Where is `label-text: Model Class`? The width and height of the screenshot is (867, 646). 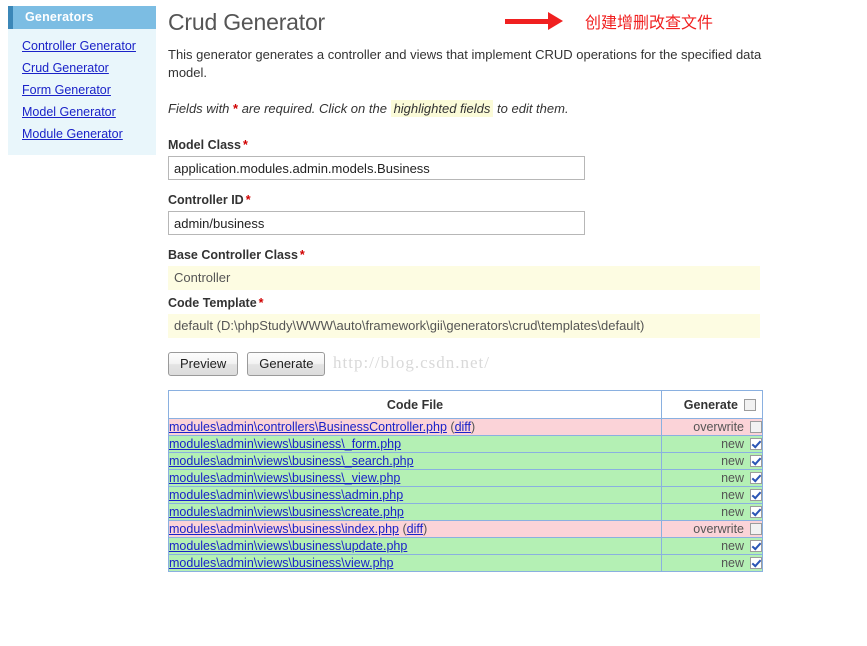
label-text: Model Class is located at coordinates (204, 145).